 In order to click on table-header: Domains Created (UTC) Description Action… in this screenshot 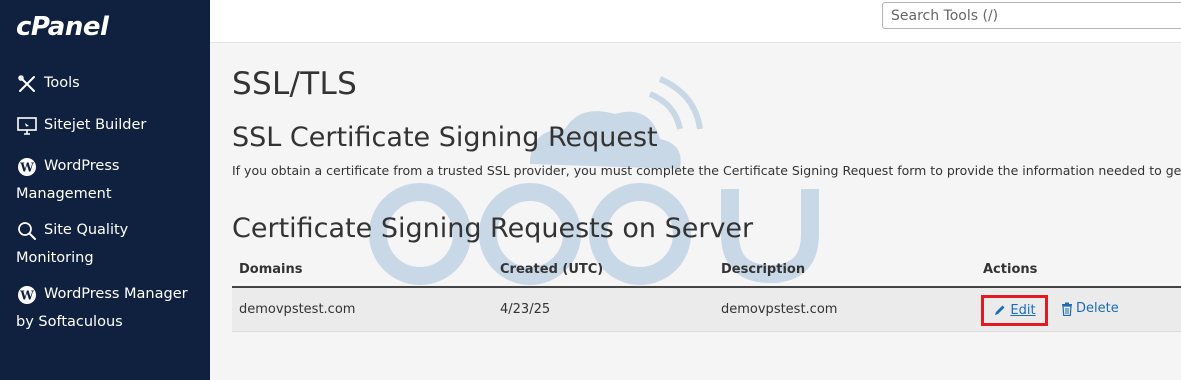, I will do `click(706, 272)`.